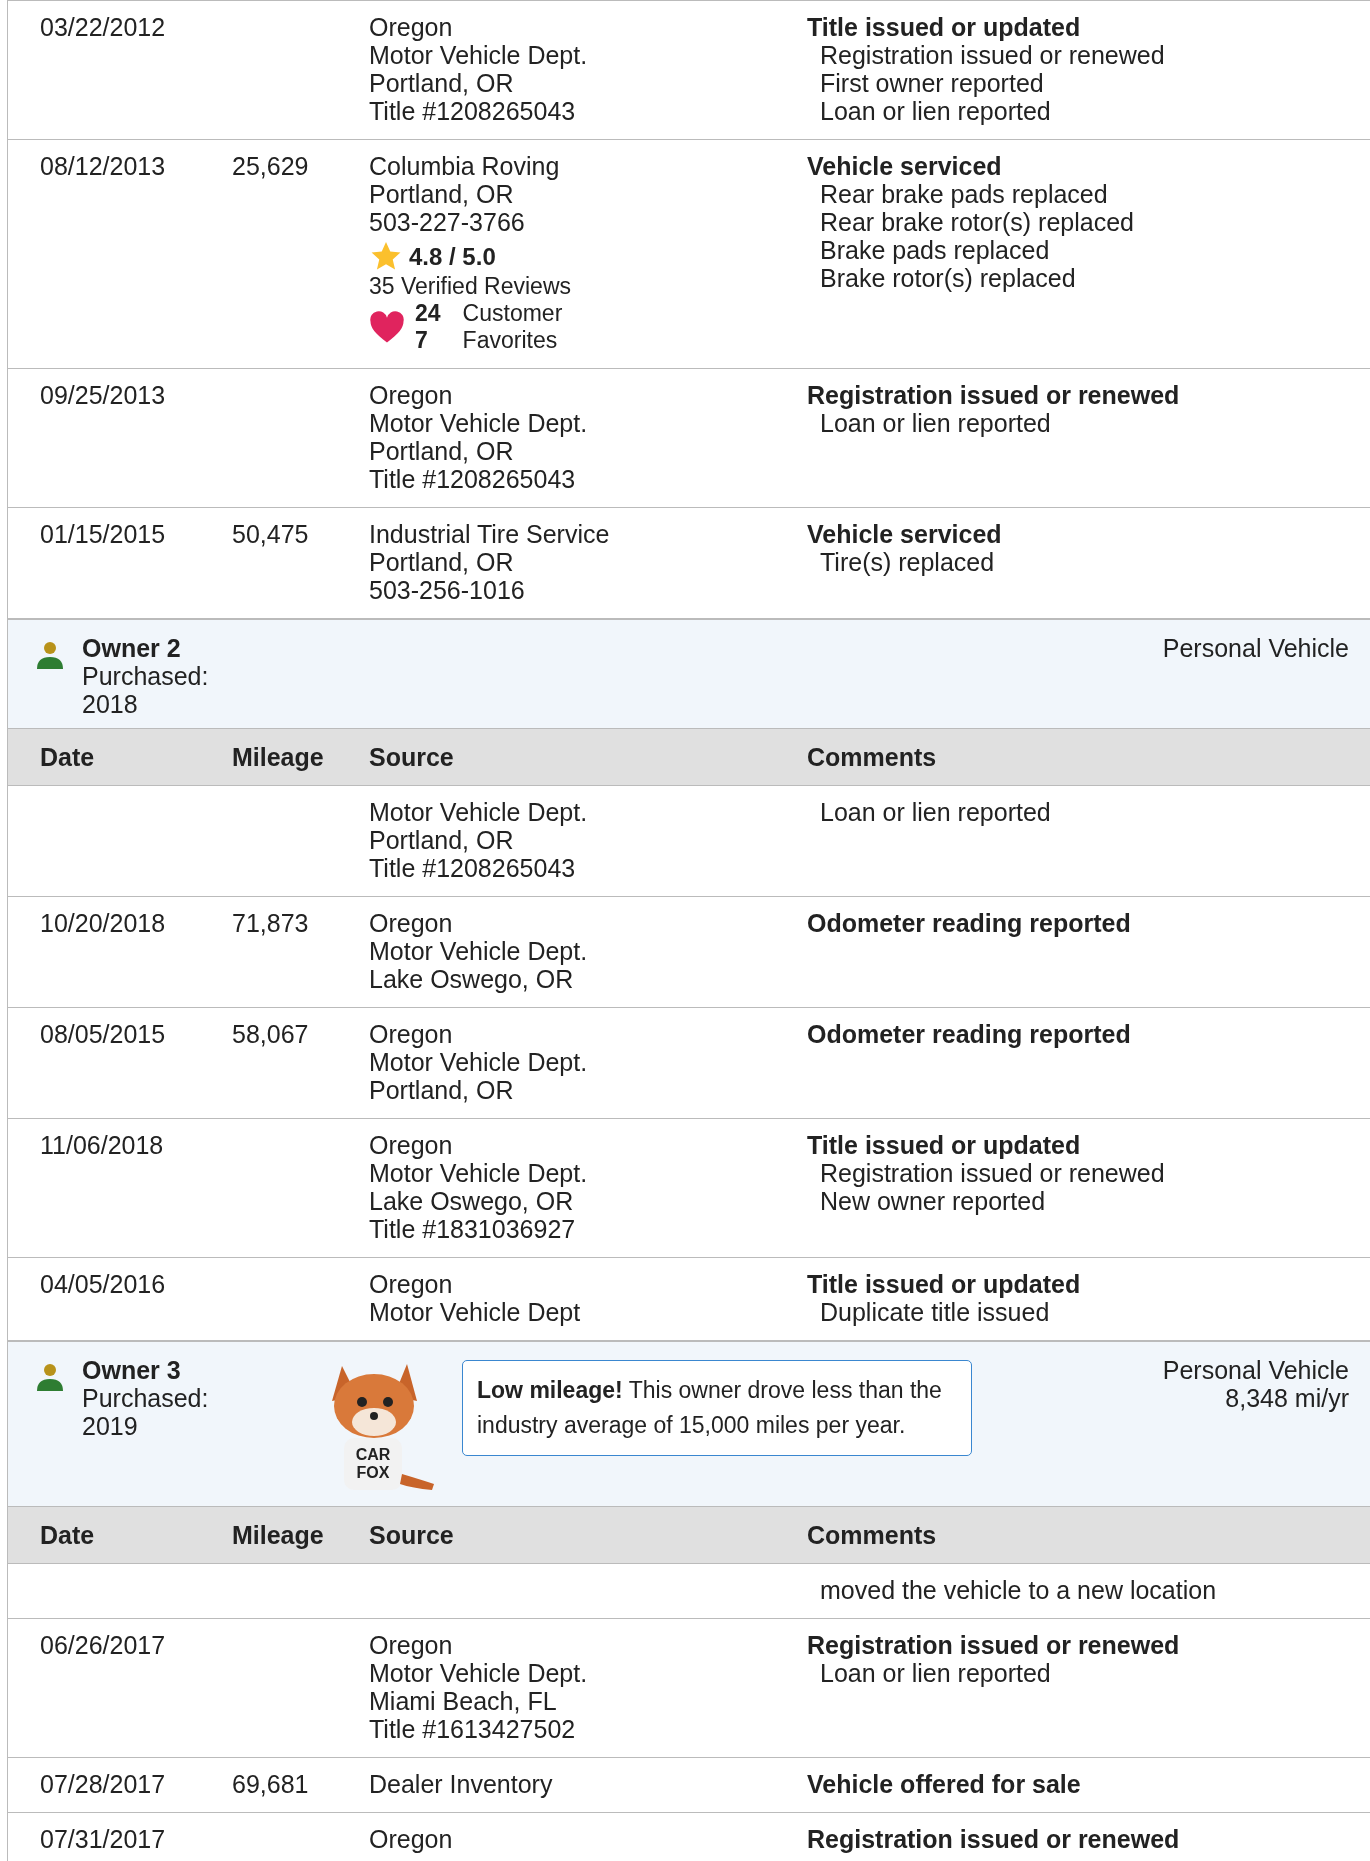 This screenshot has width=1370, height=1861. What do you see at coordinates (428, 313) in the screenshot?
I see `favorite-count: 24` at bounding box center [428, 313].